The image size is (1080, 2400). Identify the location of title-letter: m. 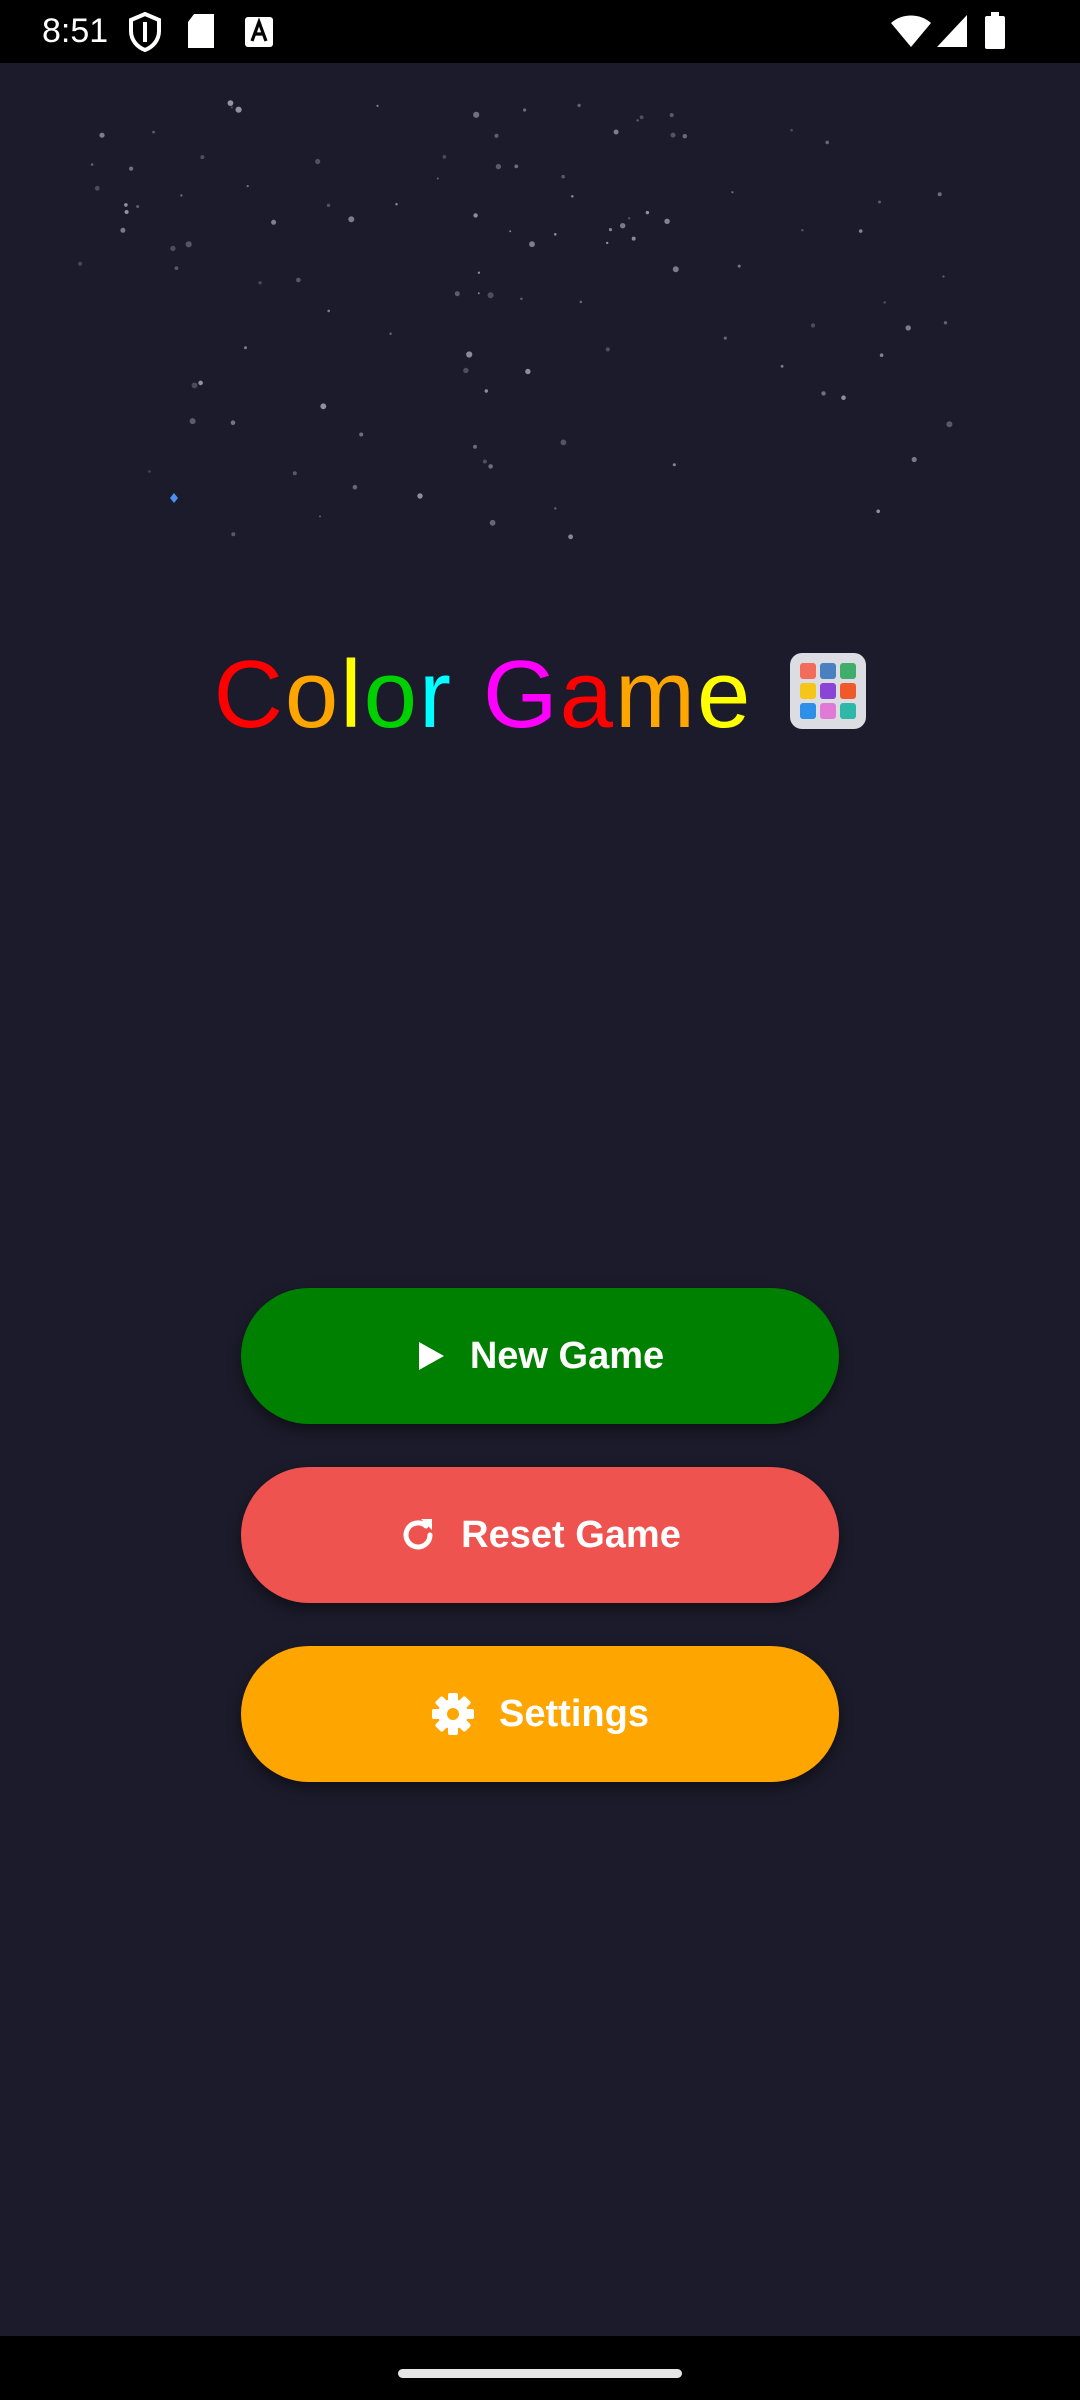
(656, 694).